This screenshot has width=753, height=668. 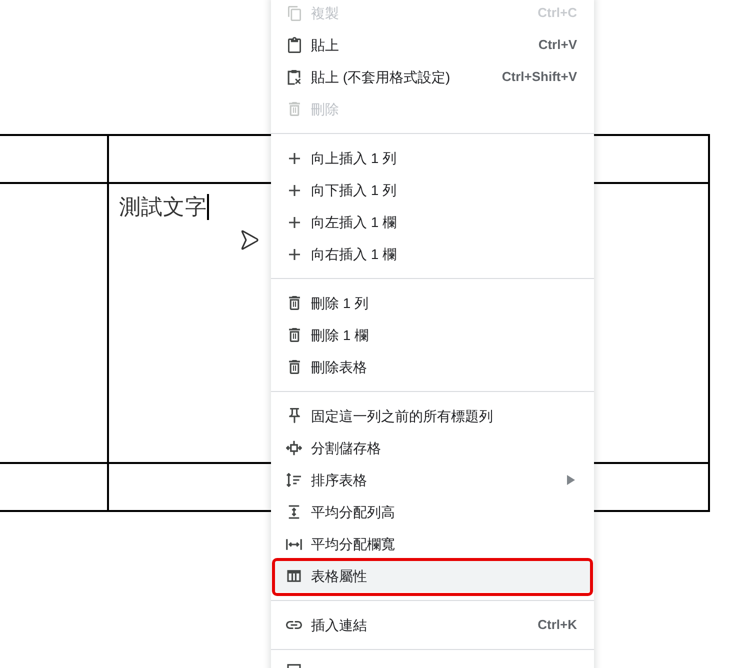 I want to click on menu-item: 向左插入 1 欄, so click(x=432, y=222).